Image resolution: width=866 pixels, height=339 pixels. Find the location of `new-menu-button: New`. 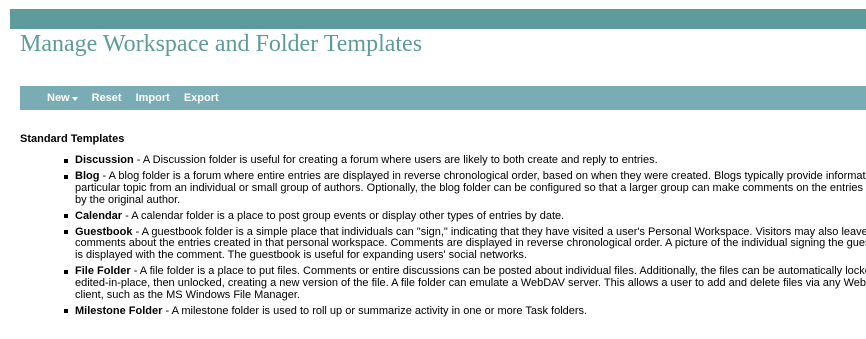

new-menu-button: New is located at coordinates (62, 98).